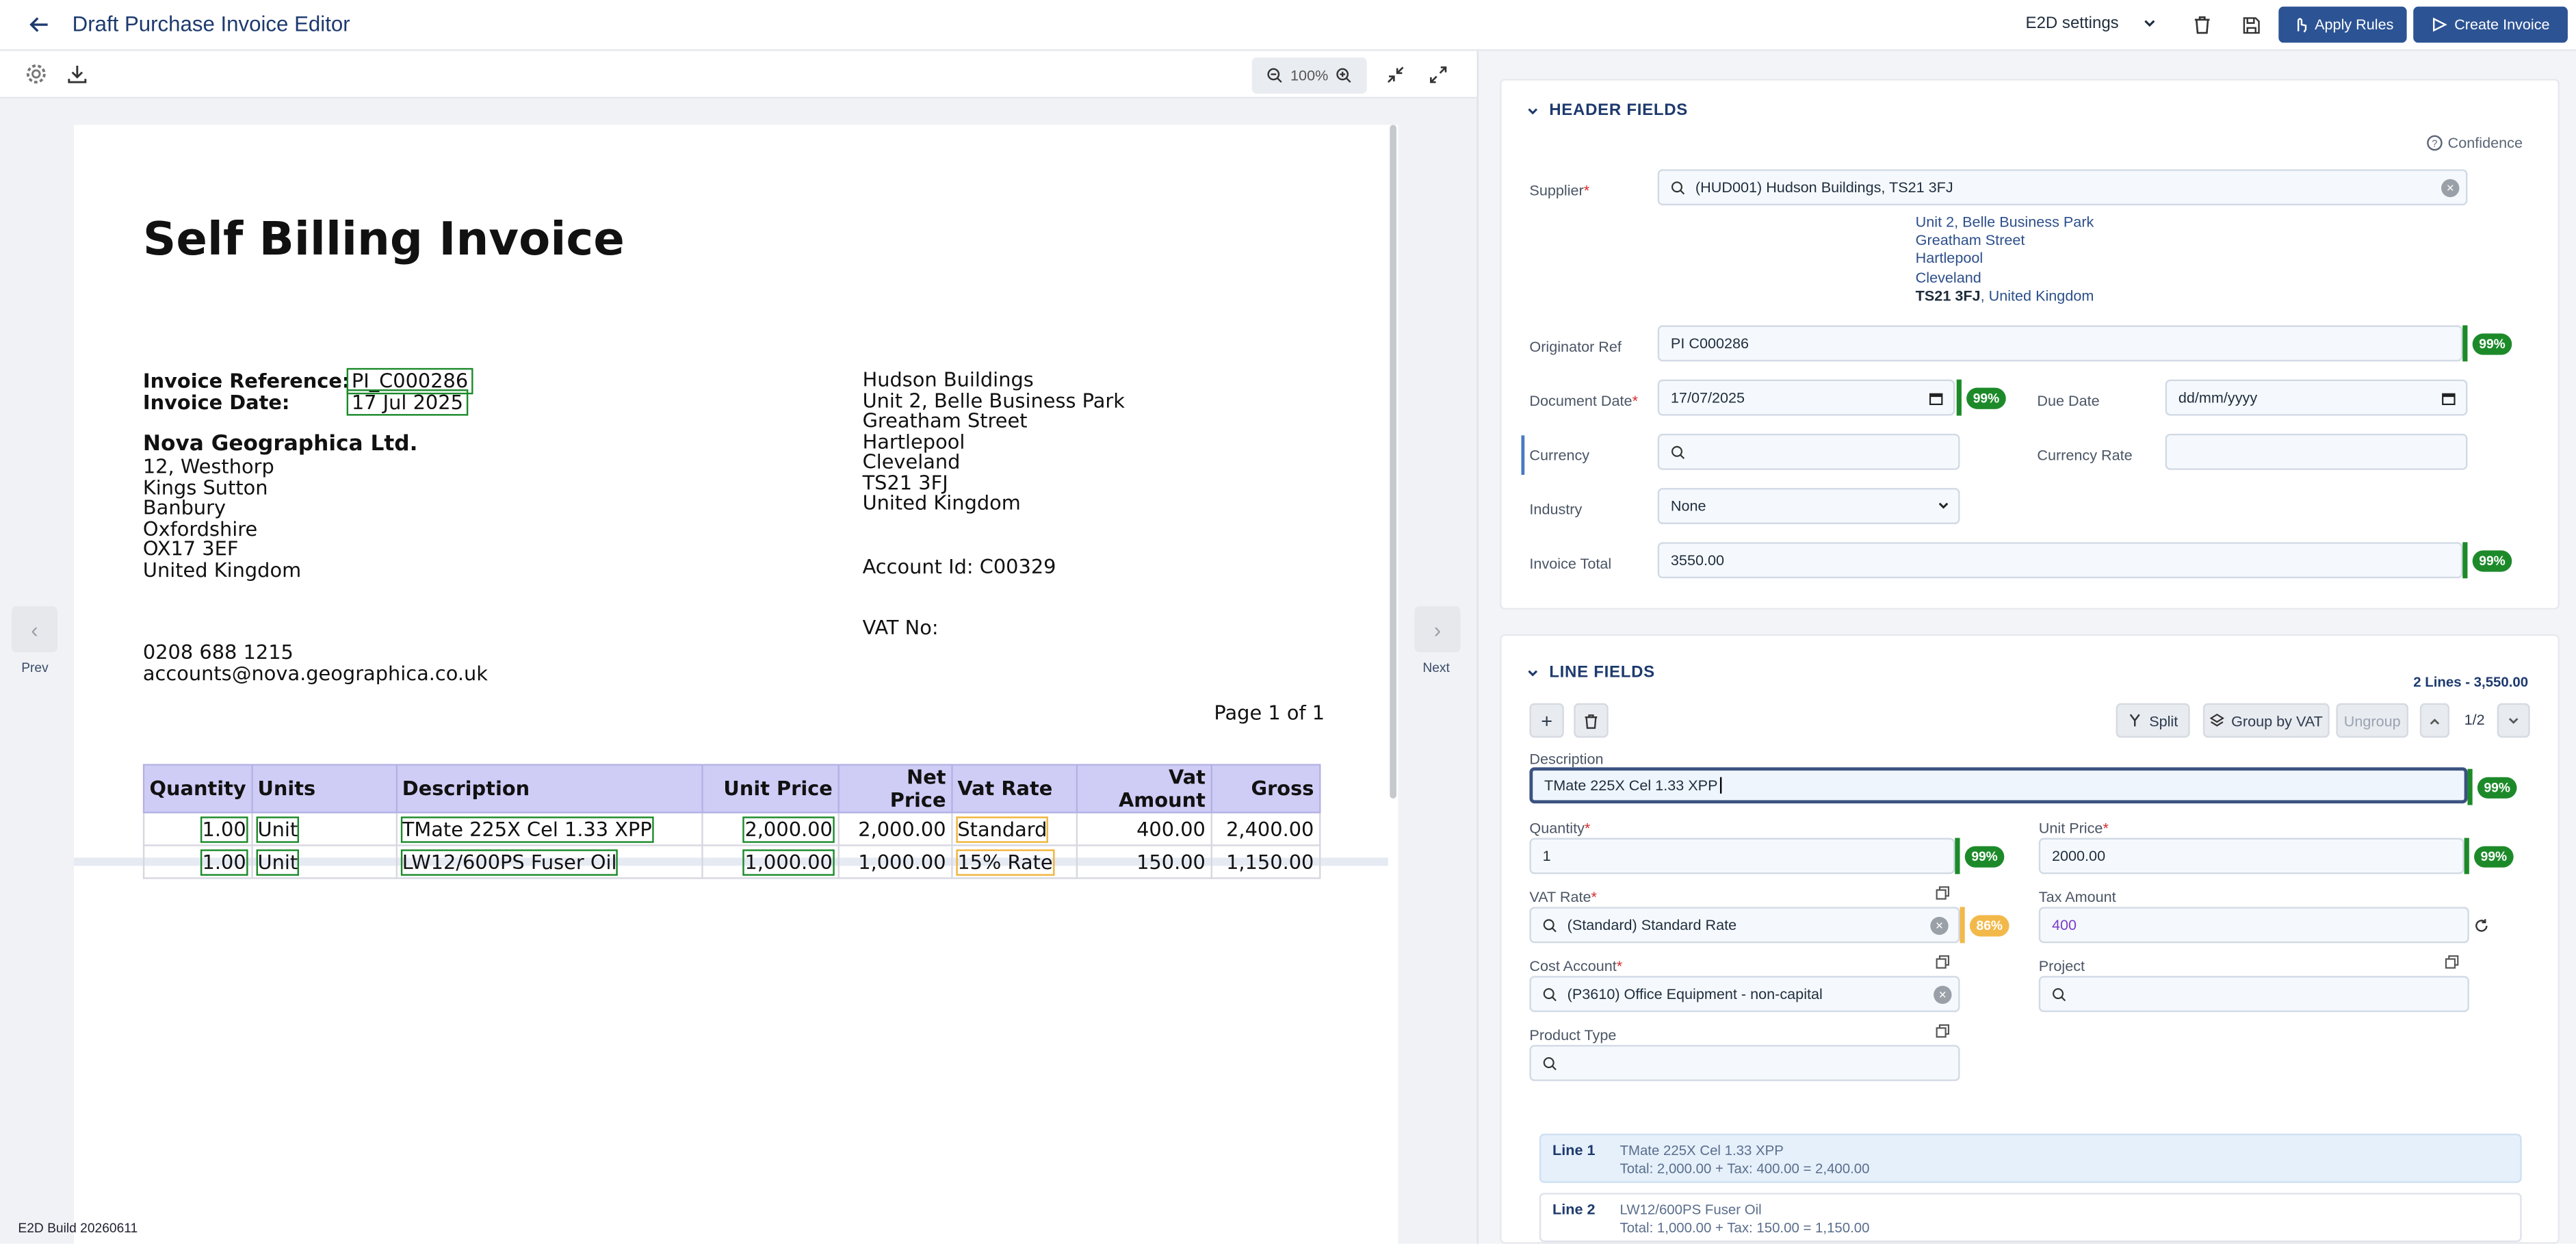  Describe the element at coordinates (2253, 925) in the screenshot. I see `tax-amount-input: 400` at that location.